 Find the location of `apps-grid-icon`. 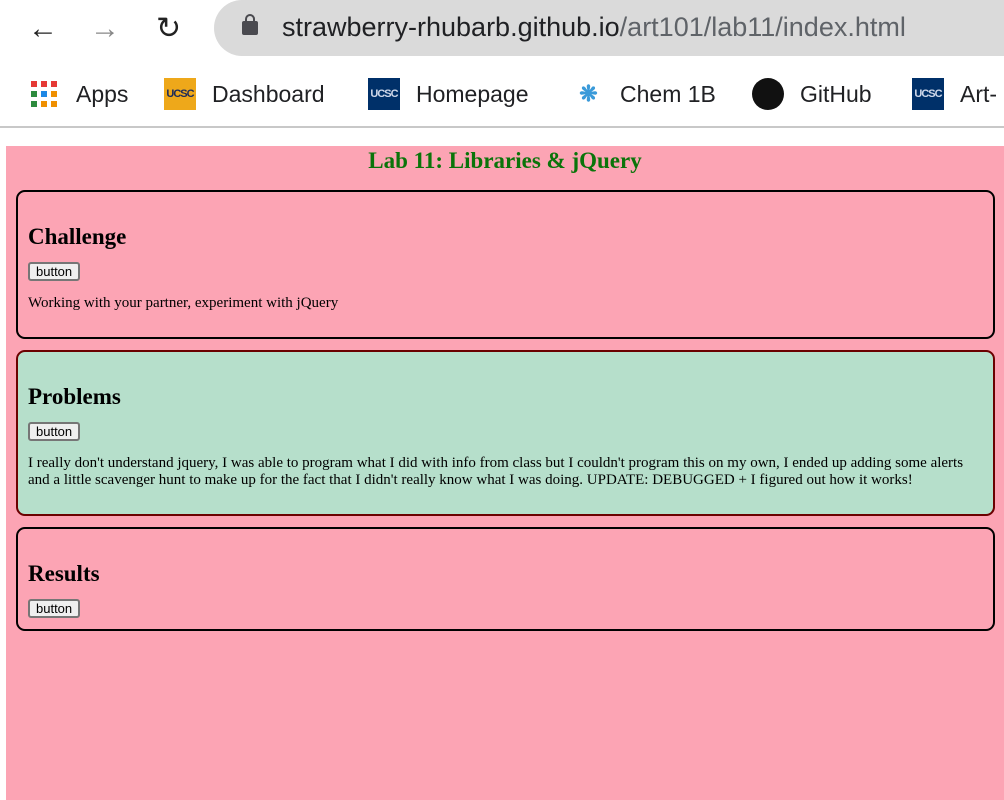

apps-grid-icon is located at coordinates (44, 94).